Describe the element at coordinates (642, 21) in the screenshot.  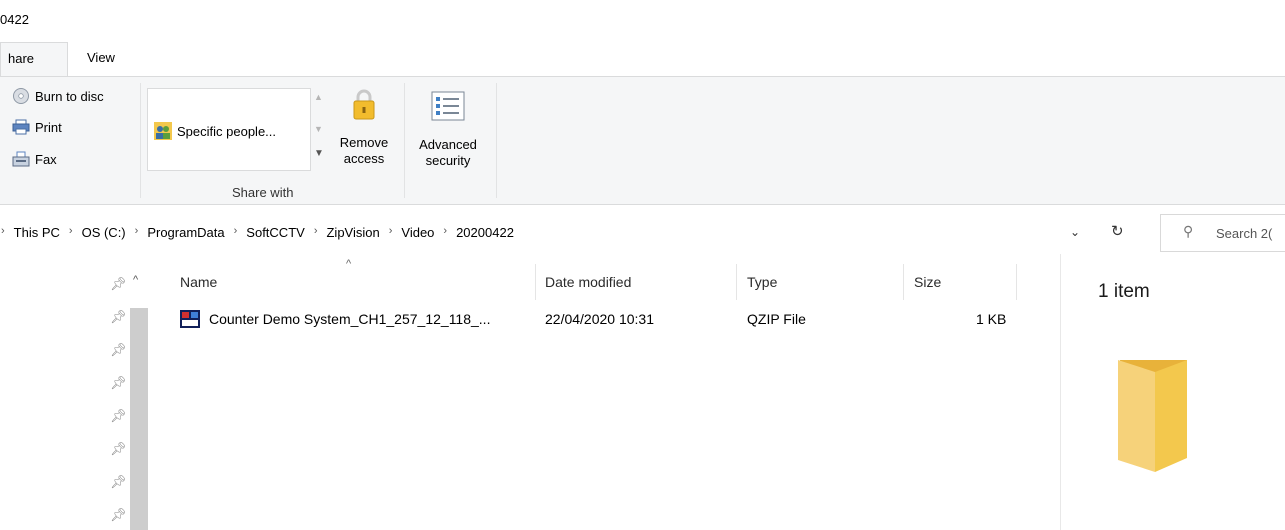
I see `title-bar: 0422` at that location.